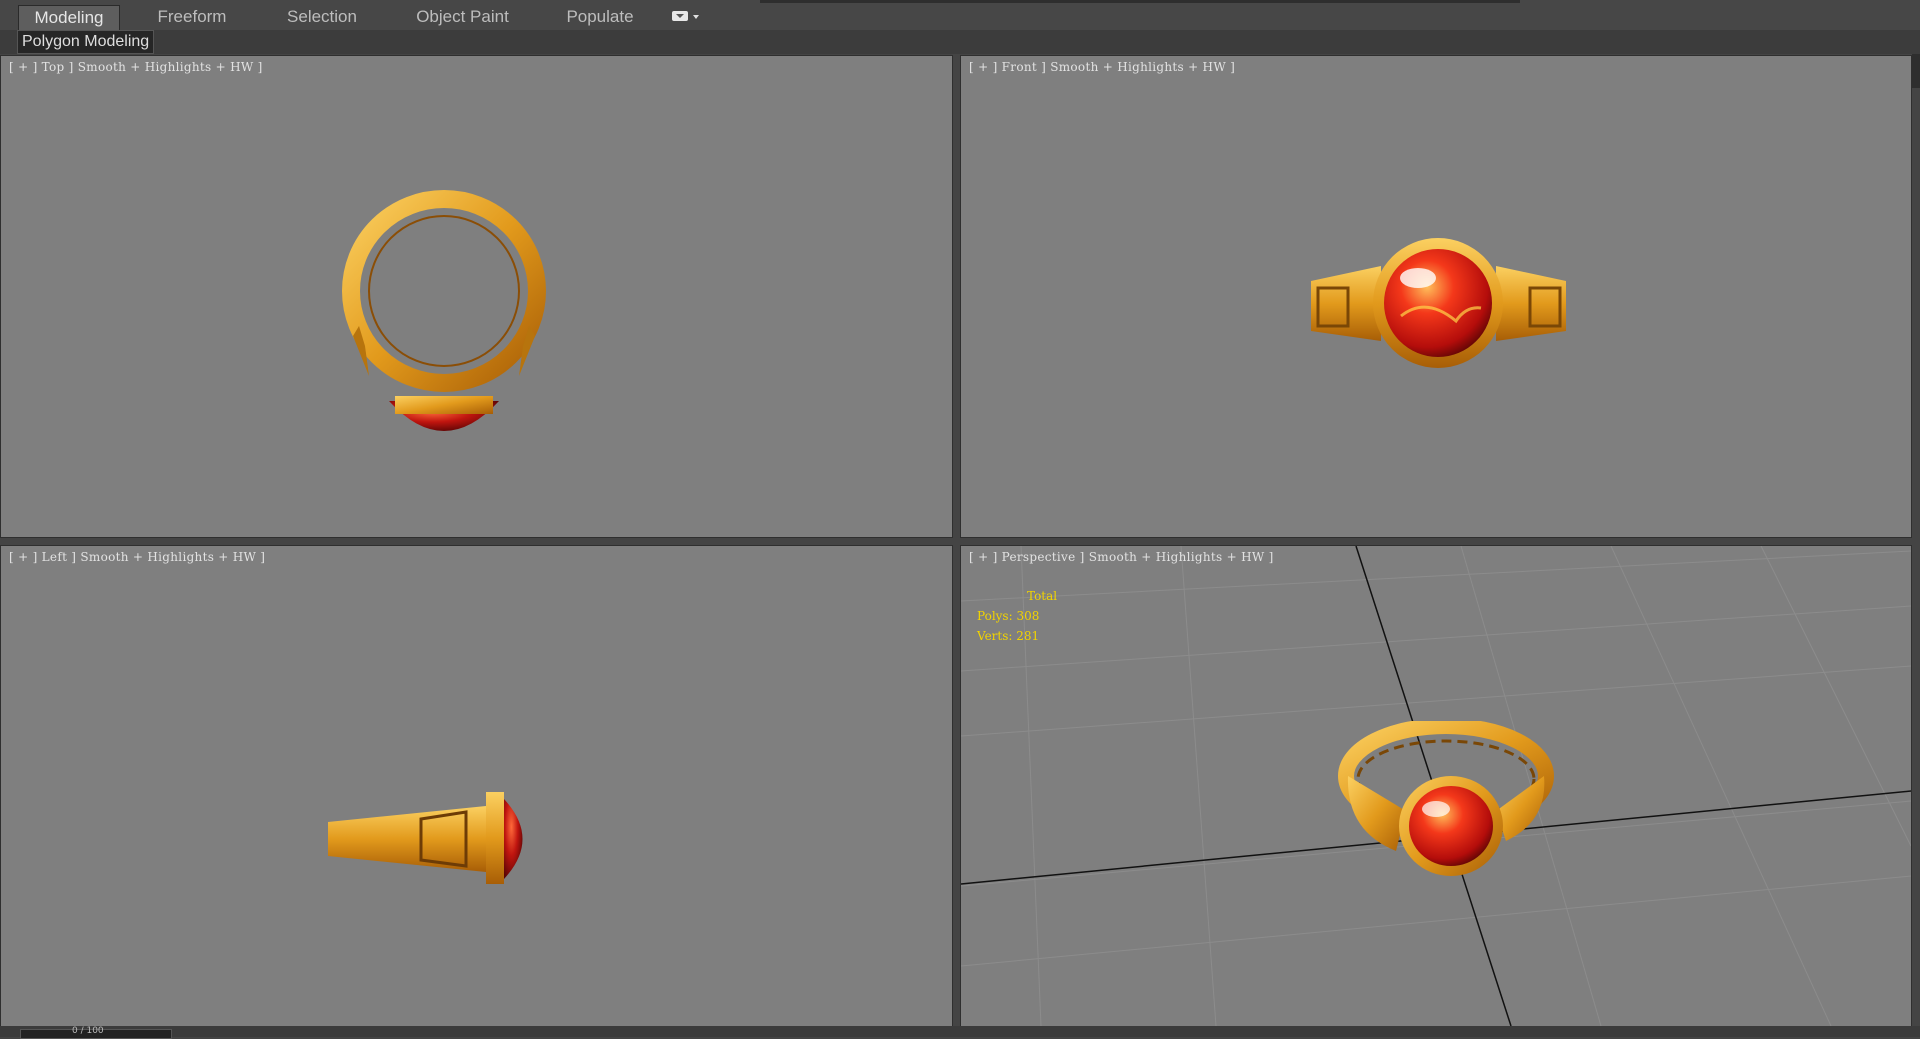  What do you see at coordinates (192, 17) in the screenshot?
I see `tab-freeform: Freeform` at bounding box center [192, 17].